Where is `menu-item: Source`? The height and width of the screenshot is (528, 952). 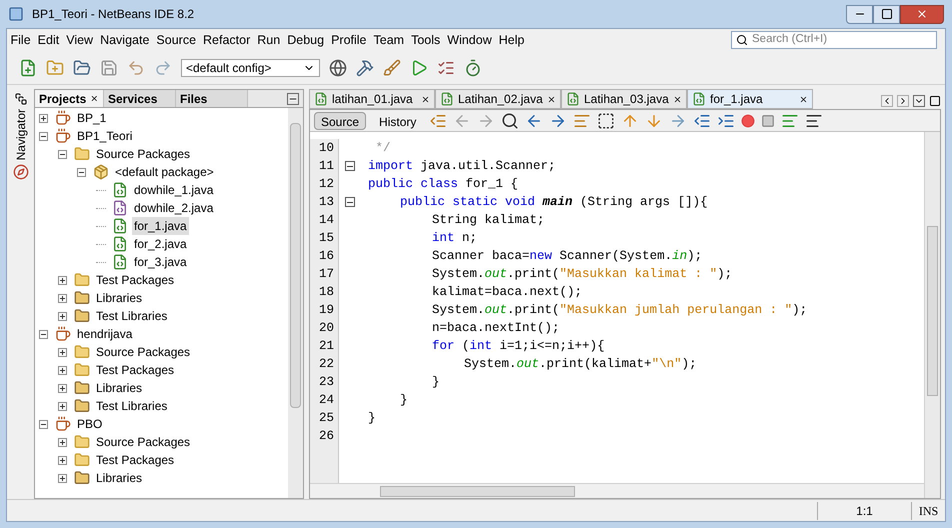
menu-item: Source is located at coordinates (176, 40).